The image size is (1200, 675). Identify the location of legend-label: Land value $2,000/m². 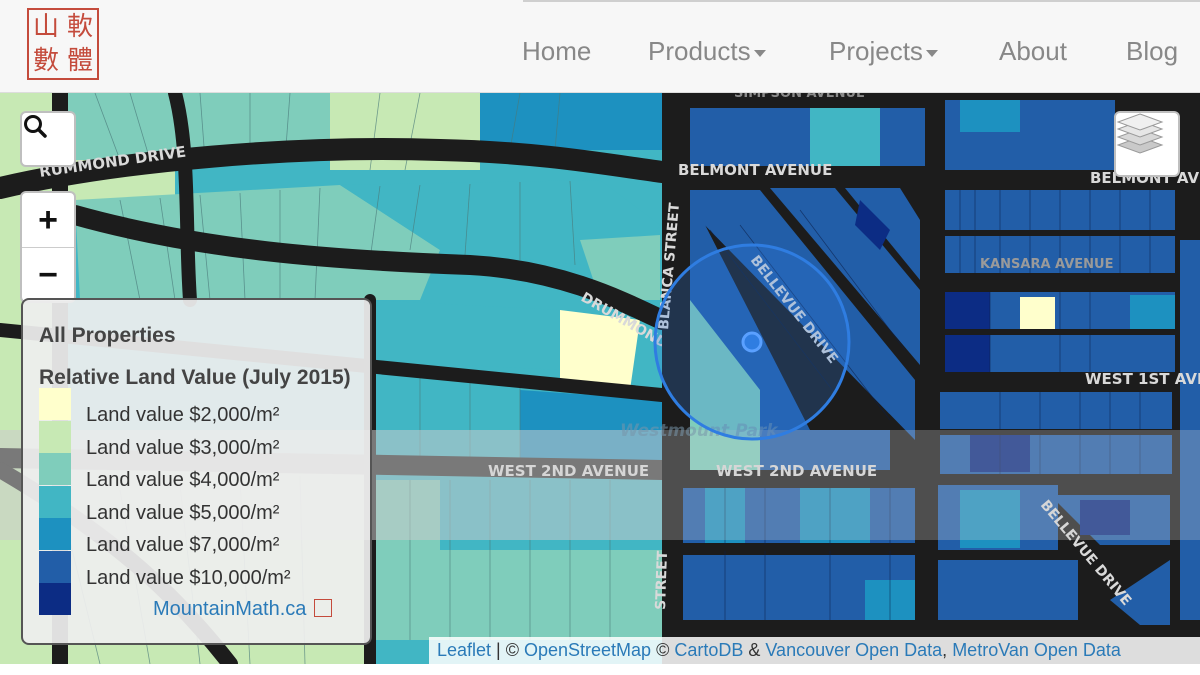
(183, 415).